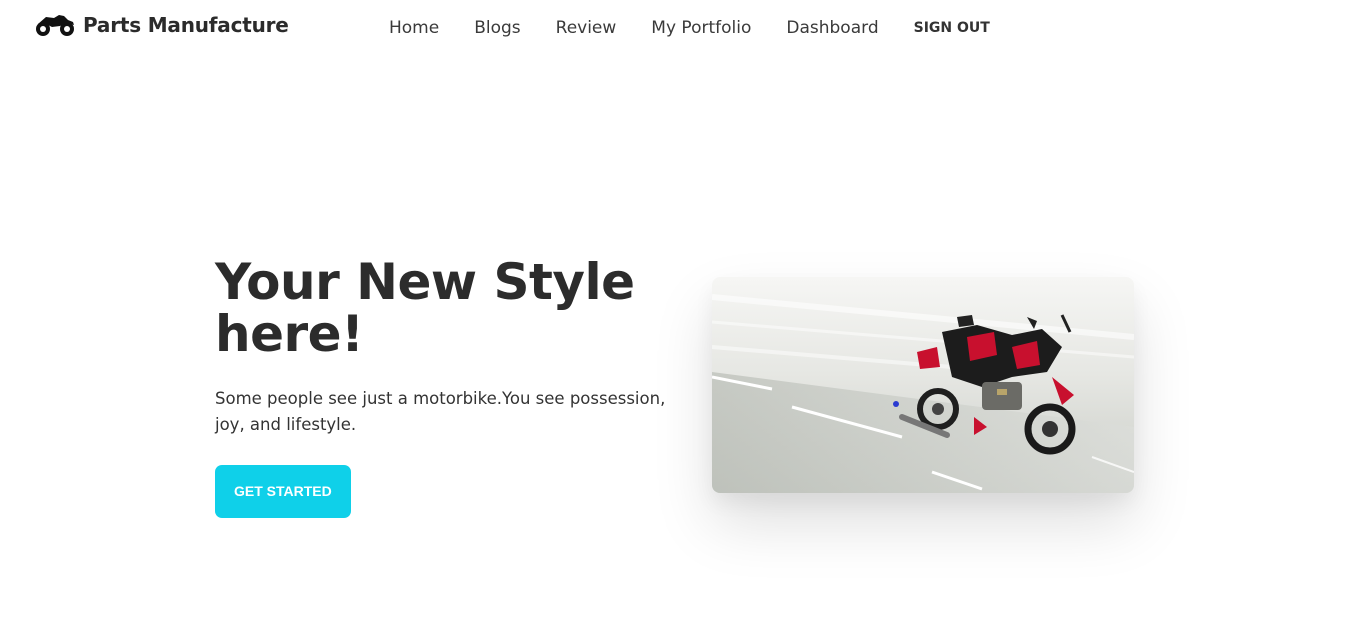 The image size is (1346, 625). What do you see at coordinates (283, 491) in the screenshot?
I see `get-started-button: GET STARTED` at bounding box center [283, 491].